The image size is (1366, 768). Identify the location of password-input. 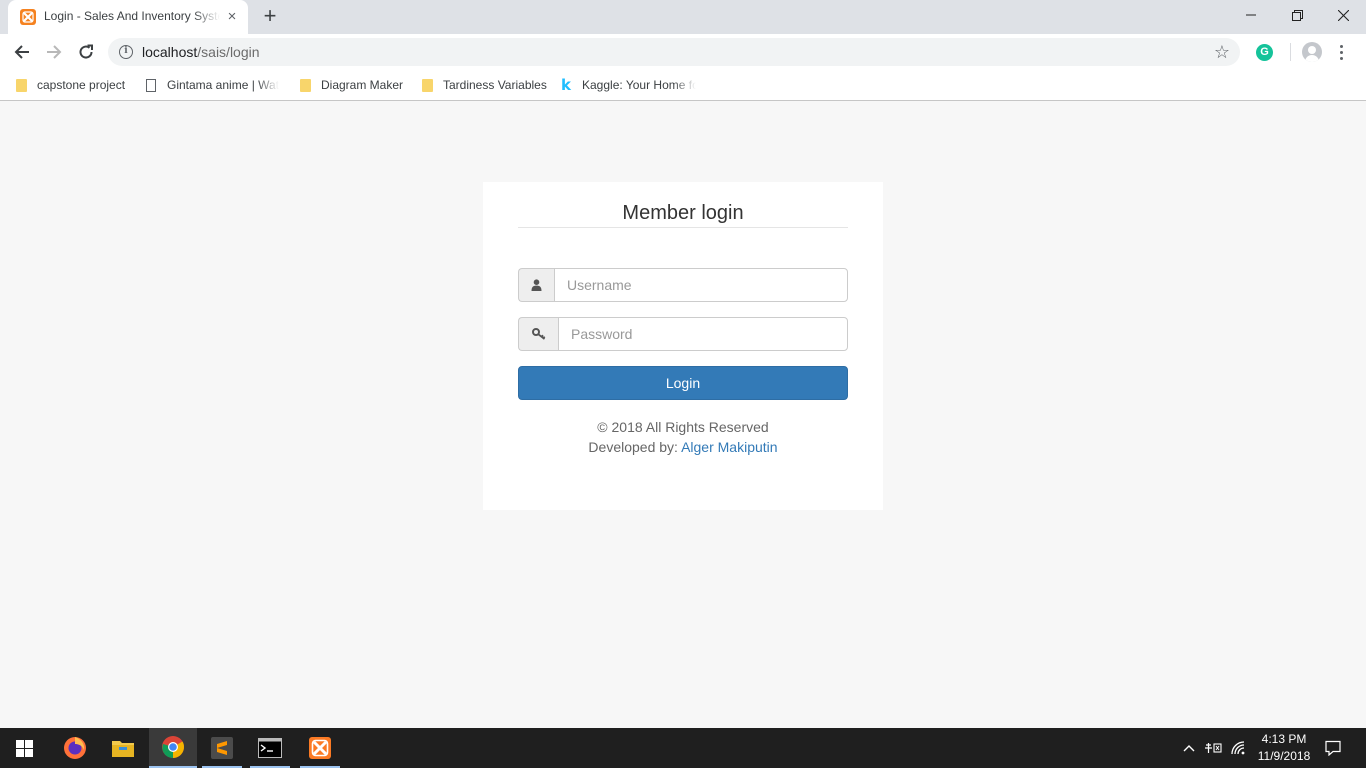
(703, 334).